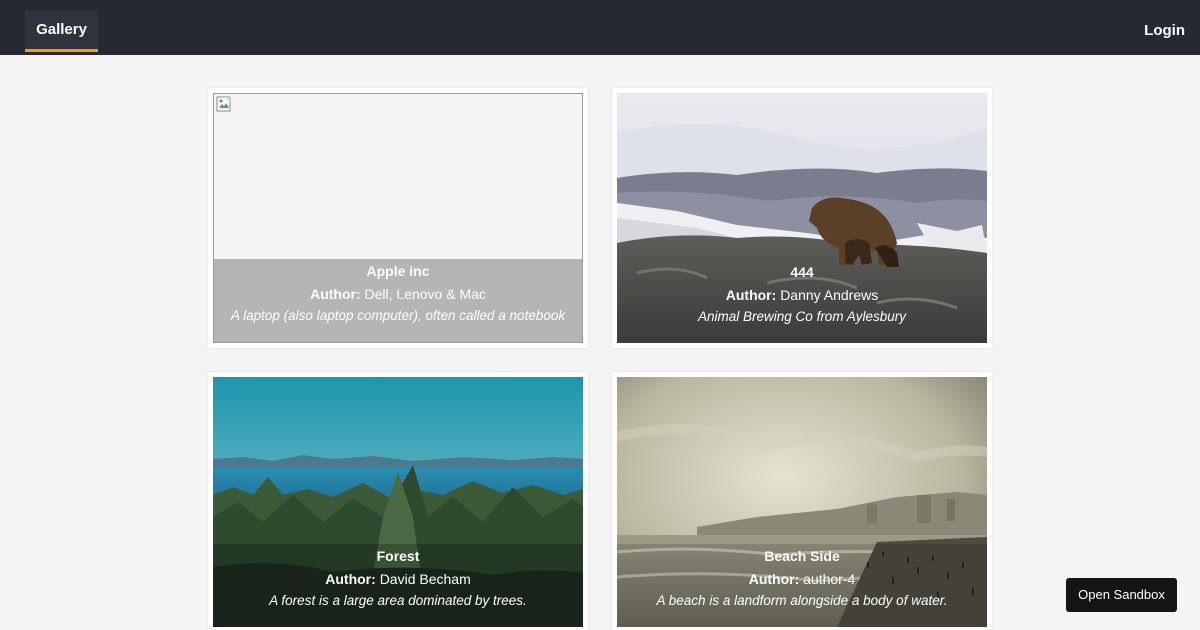  What do you see at coordinates (61, 31) in the screenshot?
I see `nav-tab-gallery: Gallery` at bounding box center [61, 31].